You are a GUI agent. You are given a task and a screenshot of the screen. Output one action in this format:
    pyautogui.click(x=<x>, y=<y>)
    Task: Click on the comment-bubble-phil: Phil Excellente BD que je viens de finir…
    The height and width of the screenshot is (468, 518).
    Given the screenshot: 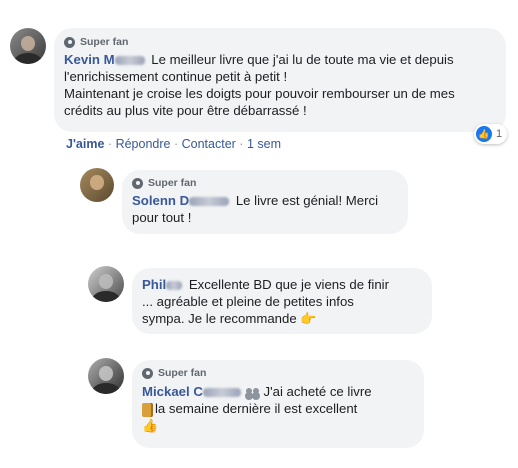 What is the action you would take?
    pyautogui.click(x=282, y=301)
    